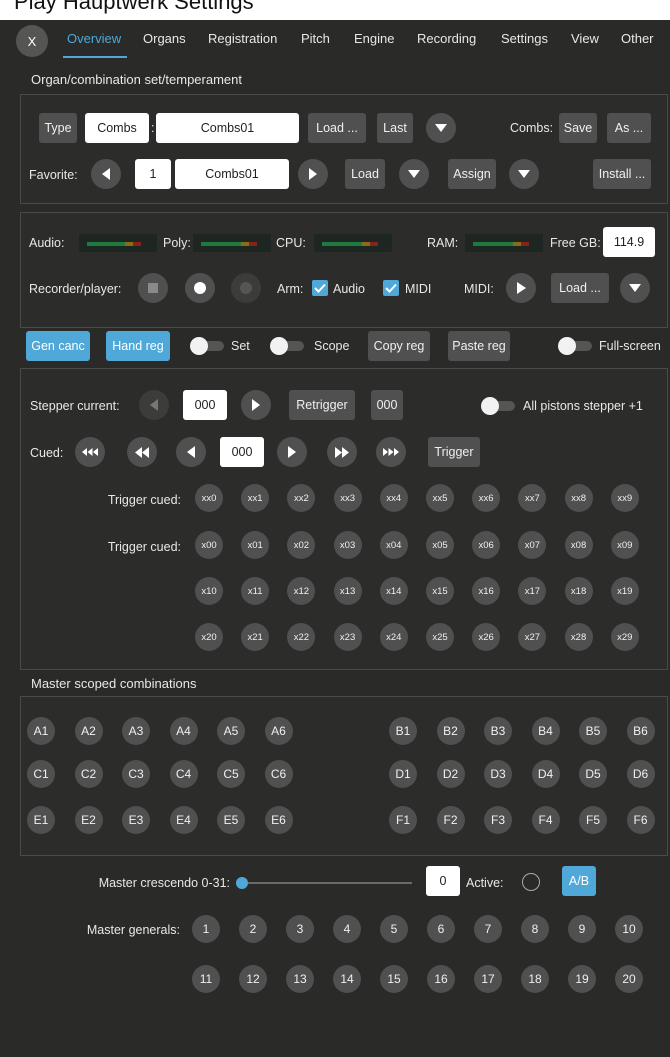 Image resolution: width=670 pixels, height=1057 pixels. What do you see at coordinates (209, 545) in the screenshot?
I see `trigger-cued-x0-button-0: x00` at bounding box center [209, 545].